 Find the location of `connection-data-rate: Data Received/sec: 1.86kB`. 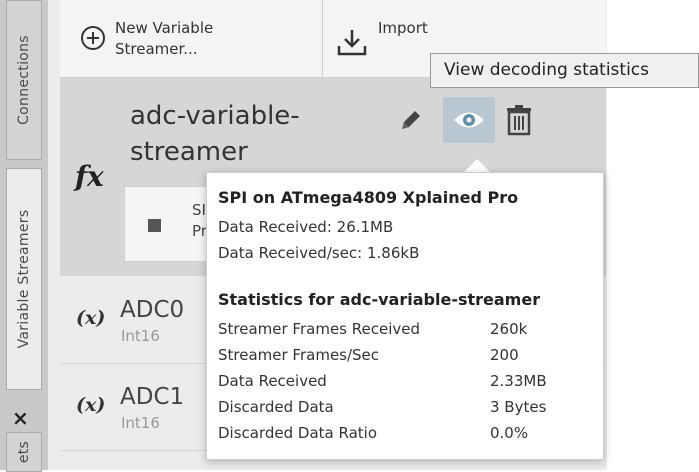

connection-data-rate: Data Received/sec: 1.86kB is located at coordinates (319, 253).